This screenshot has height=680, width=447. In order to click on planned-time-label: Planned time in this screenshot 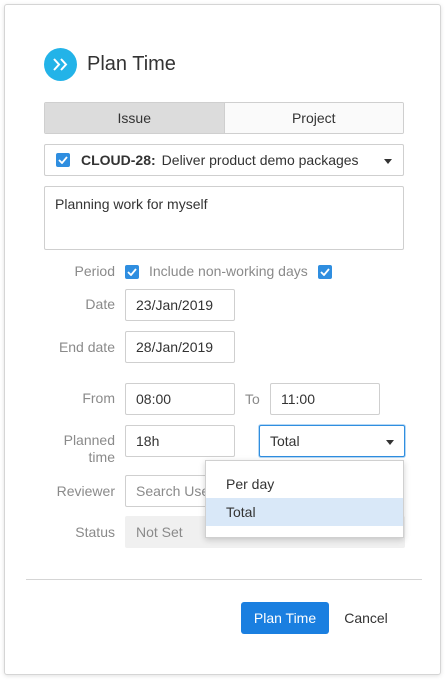, I will do `click(80, 449)`.